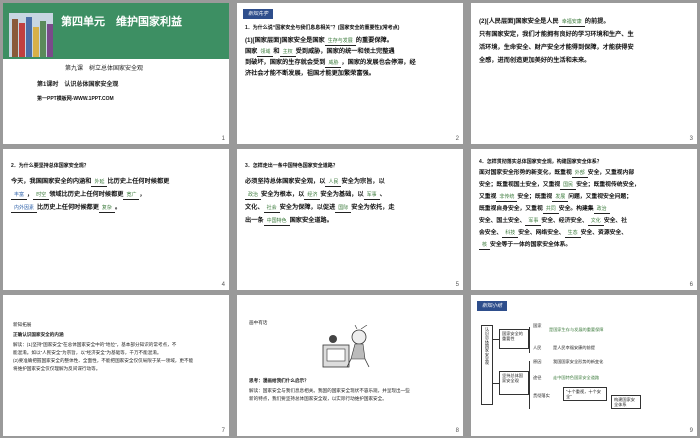 This screenshot has height=438, width=700. Describe the element at coordinates (457, 139) in the screenshot. I see `slide-number: 2` at that location.